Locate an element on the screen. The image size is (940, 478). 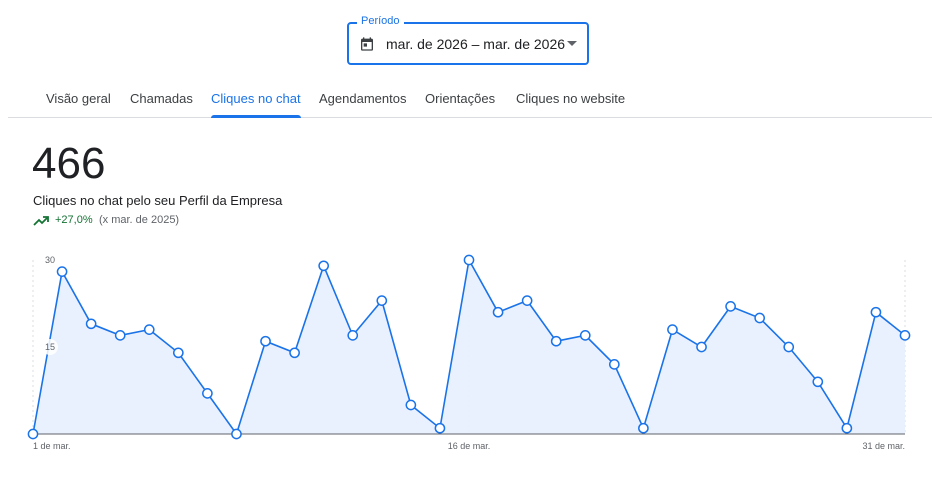
y-tick-label-15: 15 is located at coordinates (50, 347).